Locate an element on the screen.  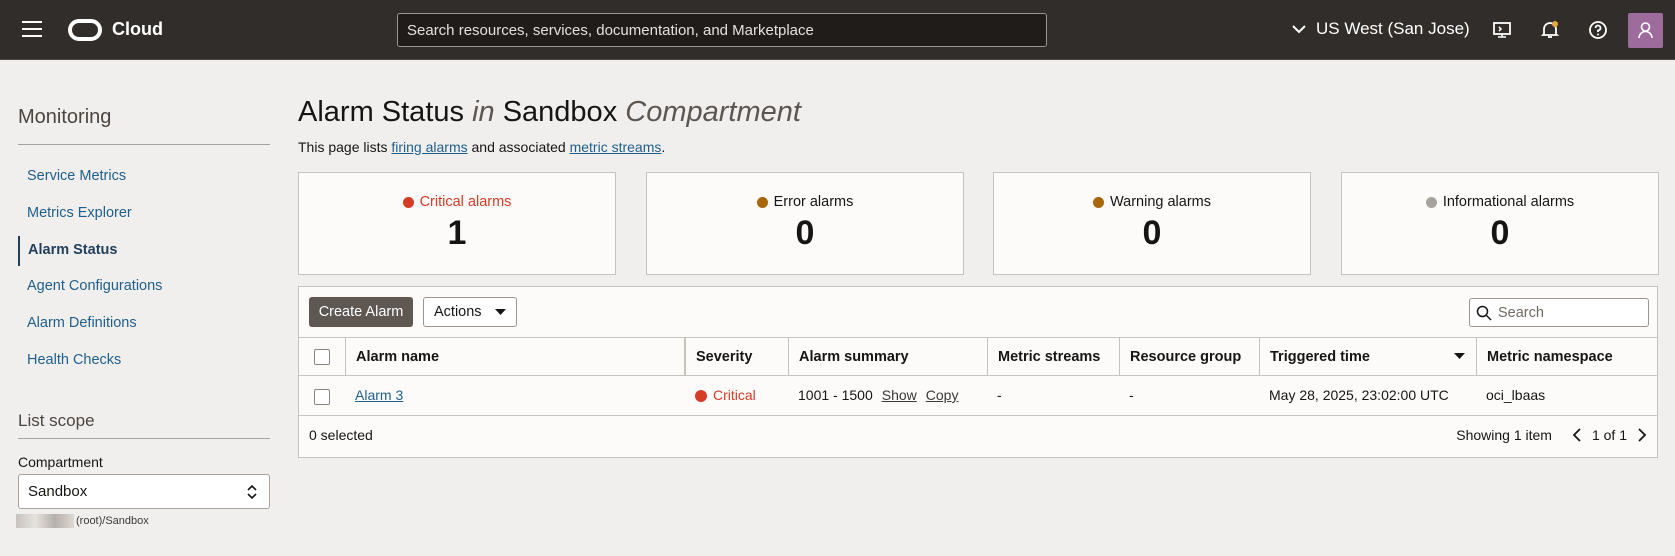
warning-status-icon is located at coordinates (1098, 202).